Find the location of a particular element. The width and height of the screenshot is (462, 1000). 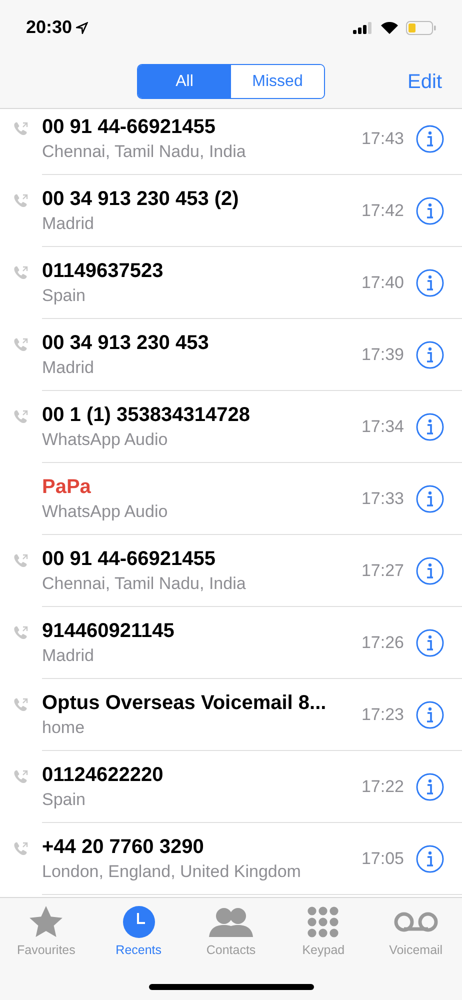

caller-name: 00 1 (1) 353834314728 is located at coordinates (146, 415).